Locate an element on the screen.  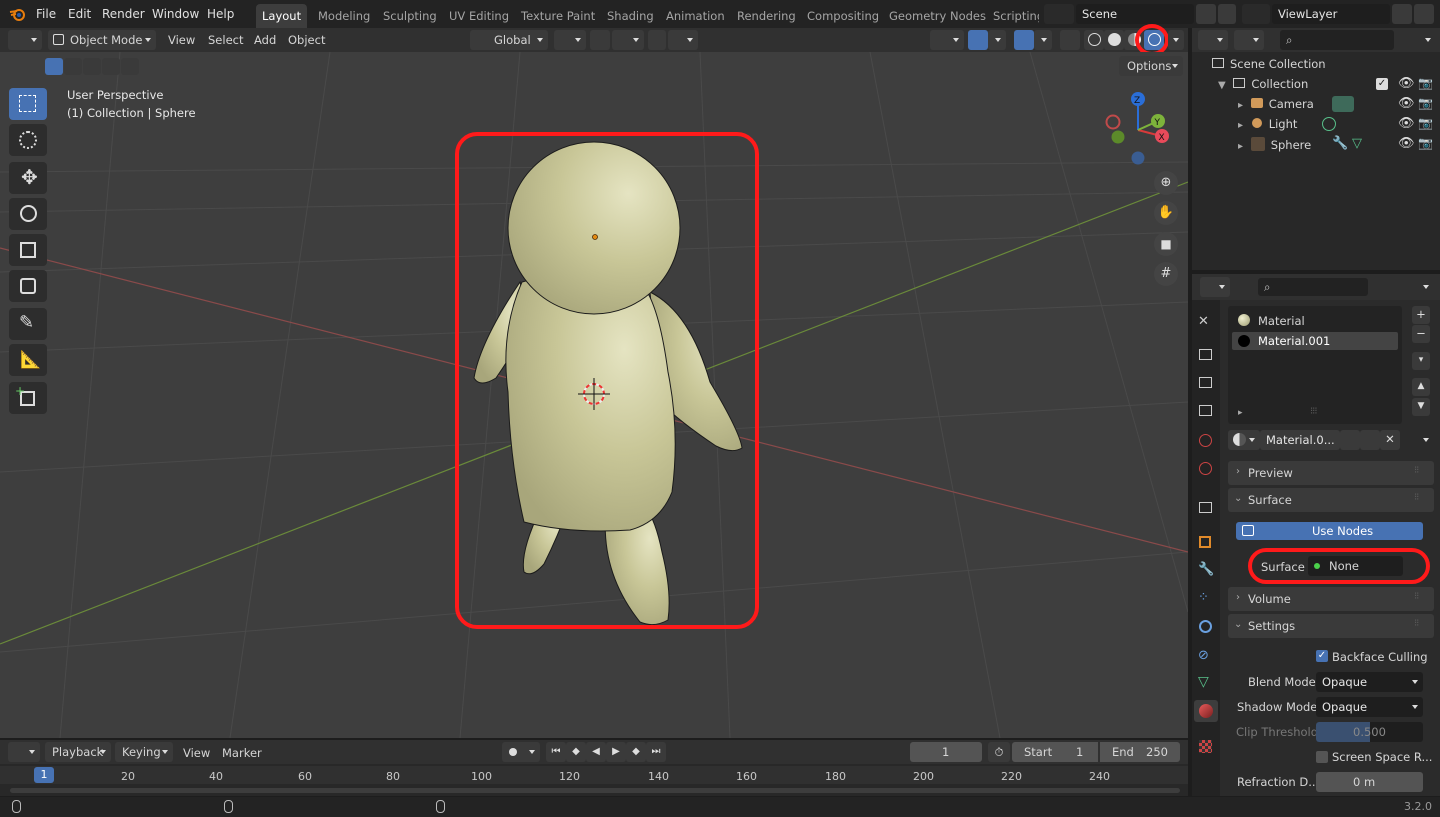
tab-modeling: Modeling is located at coordinates (344, 16).